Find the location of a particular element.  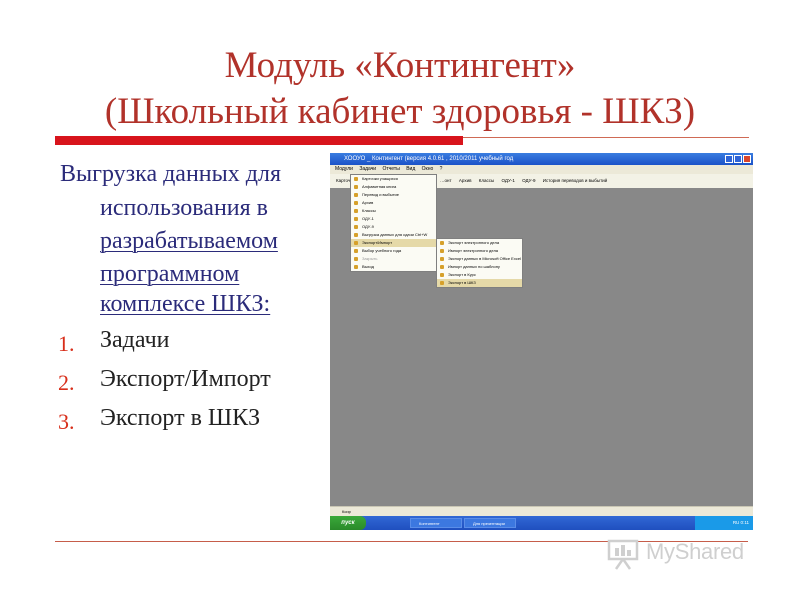

menu-window: Окно is located at coordinates (428, 169).